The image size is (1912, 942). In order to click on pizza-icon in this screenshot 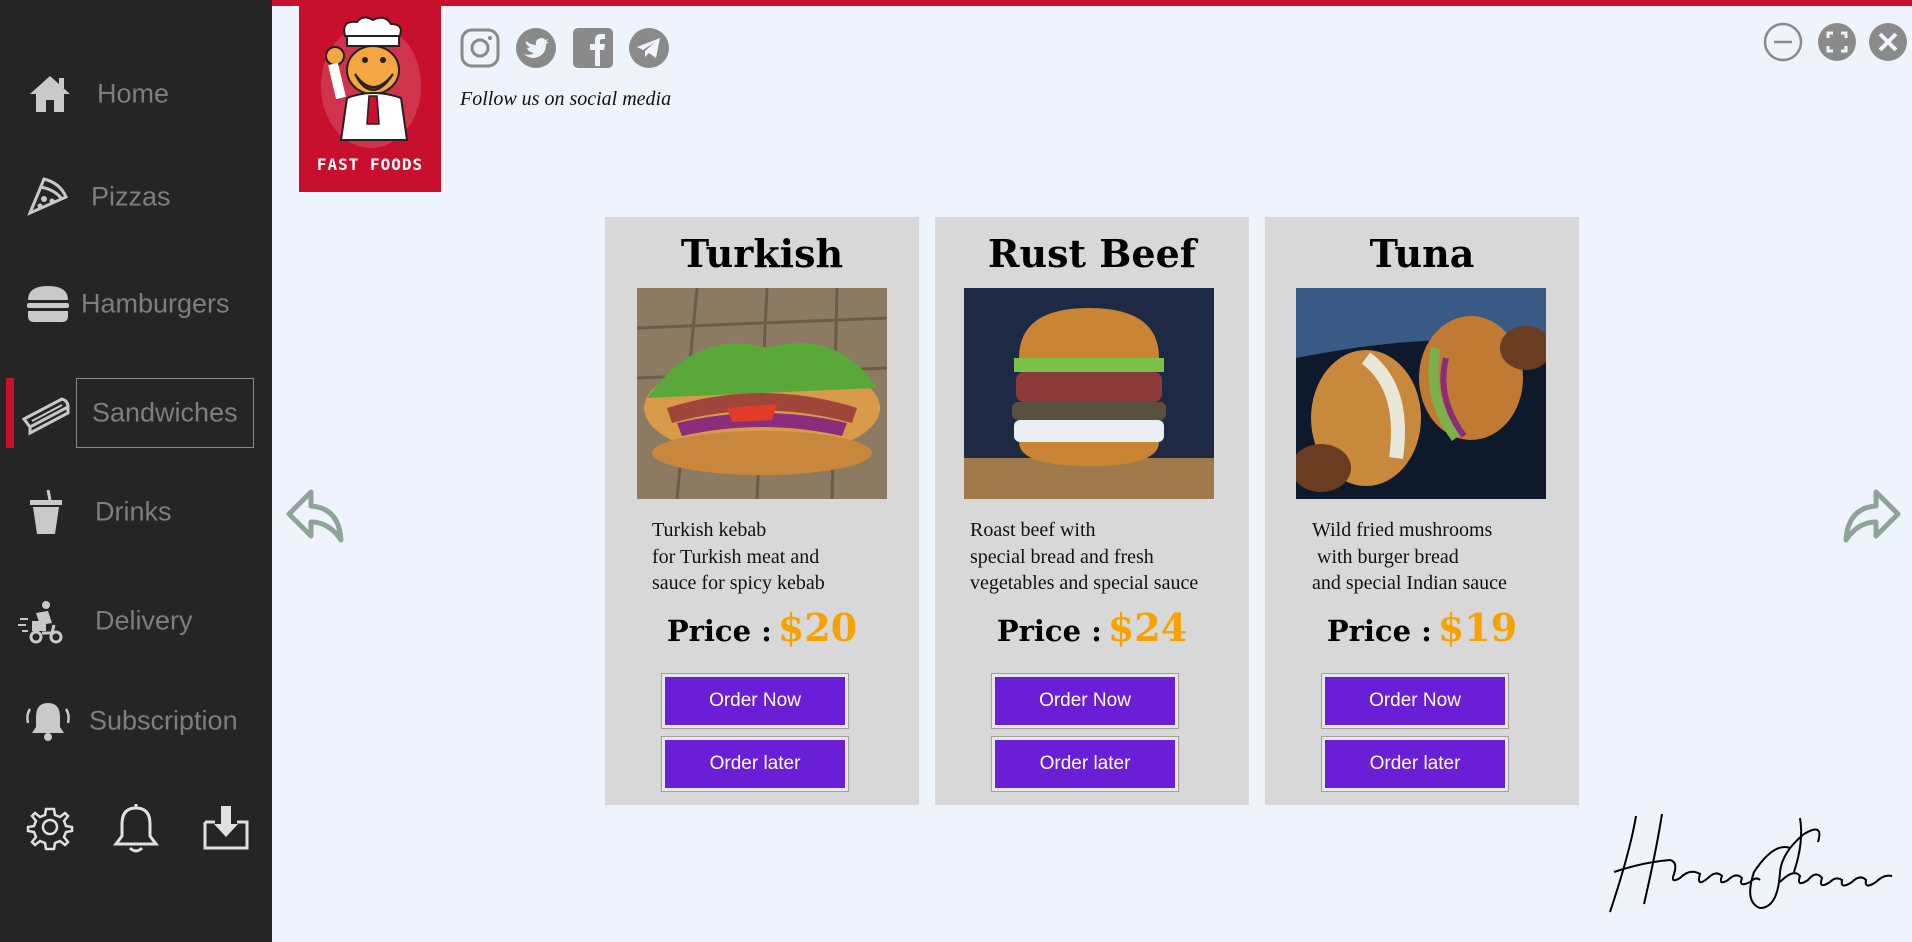, I will do `click(46, 197)`.